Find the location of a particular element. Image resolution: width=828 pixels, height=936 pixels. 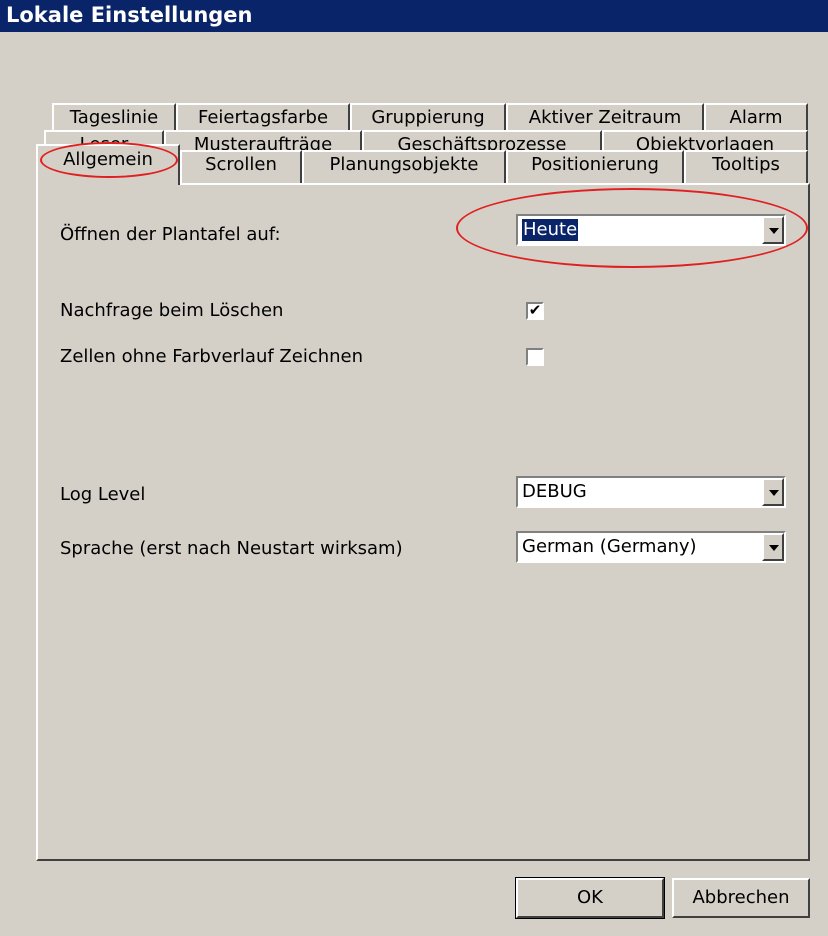

language-select: German (Germany) is located at coordinates (651, 547).